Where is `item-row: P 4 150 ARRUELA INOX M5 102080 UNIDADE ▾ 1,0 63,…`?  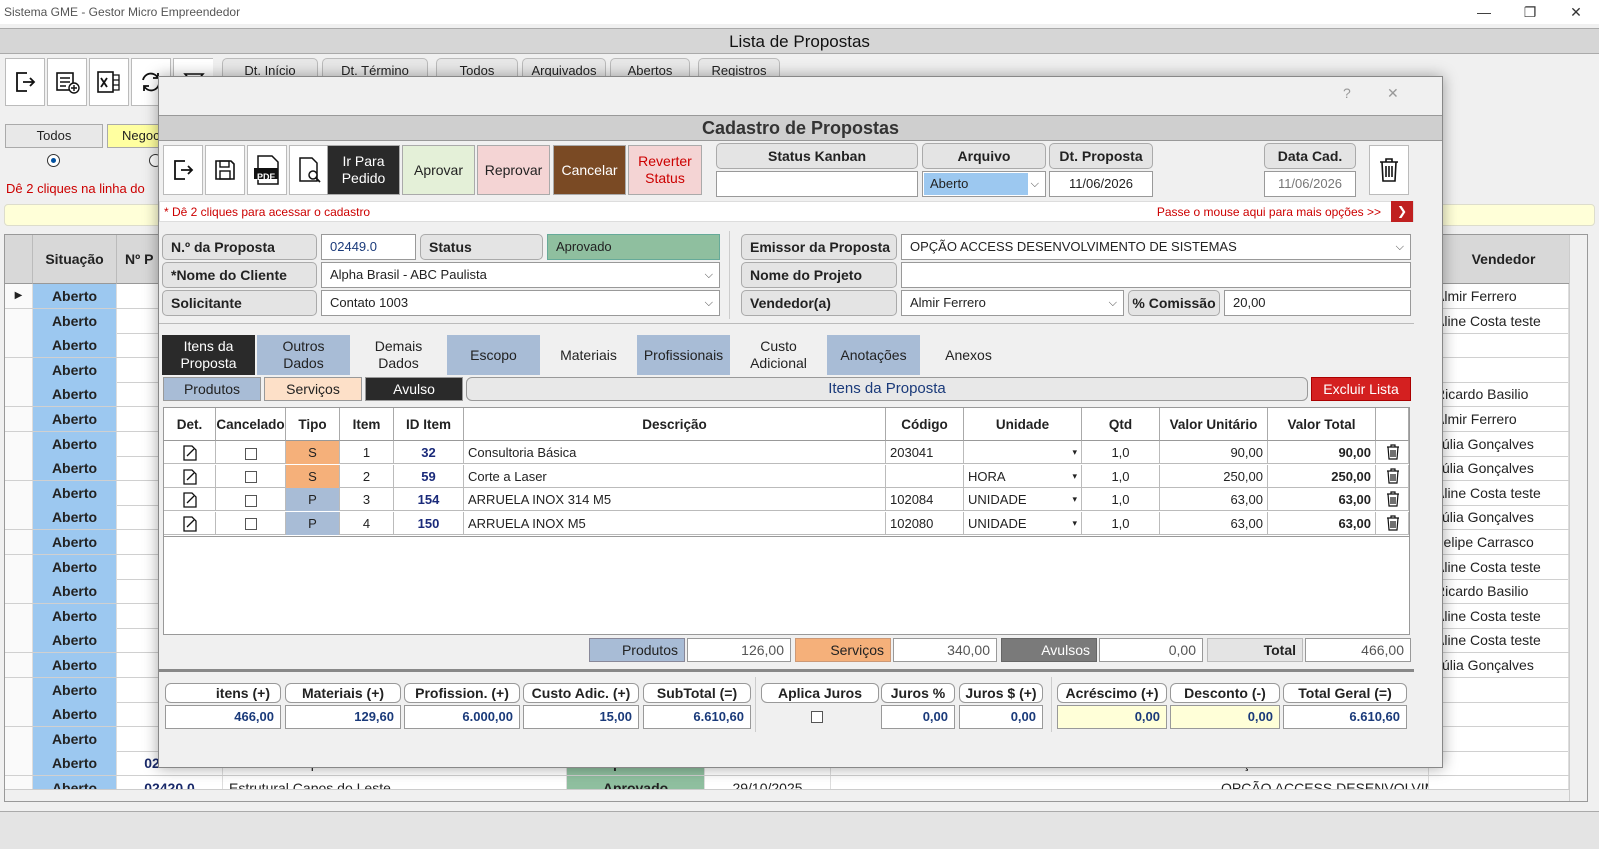 item-row: P 4 150 ARRUELA INOX M5 102080 UNIDADE ▾ 1,0 63,… is located at coordinates (786, 523).